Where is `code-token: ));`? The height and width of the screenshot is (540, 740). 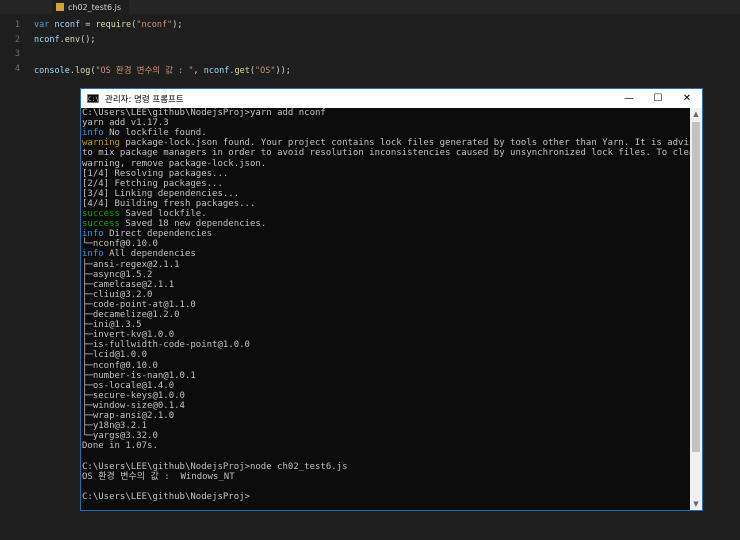 code-token: )); is located at coordinates (283, 70).